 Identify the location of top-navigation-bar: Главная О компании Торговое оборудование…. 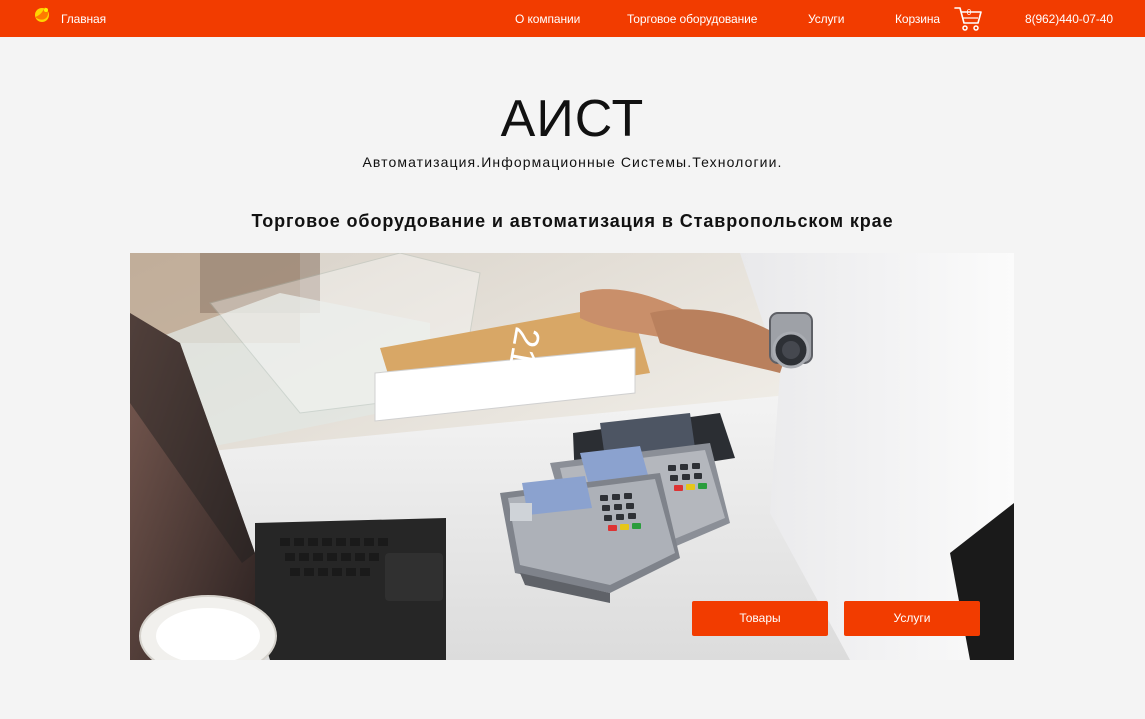
(572, 18).